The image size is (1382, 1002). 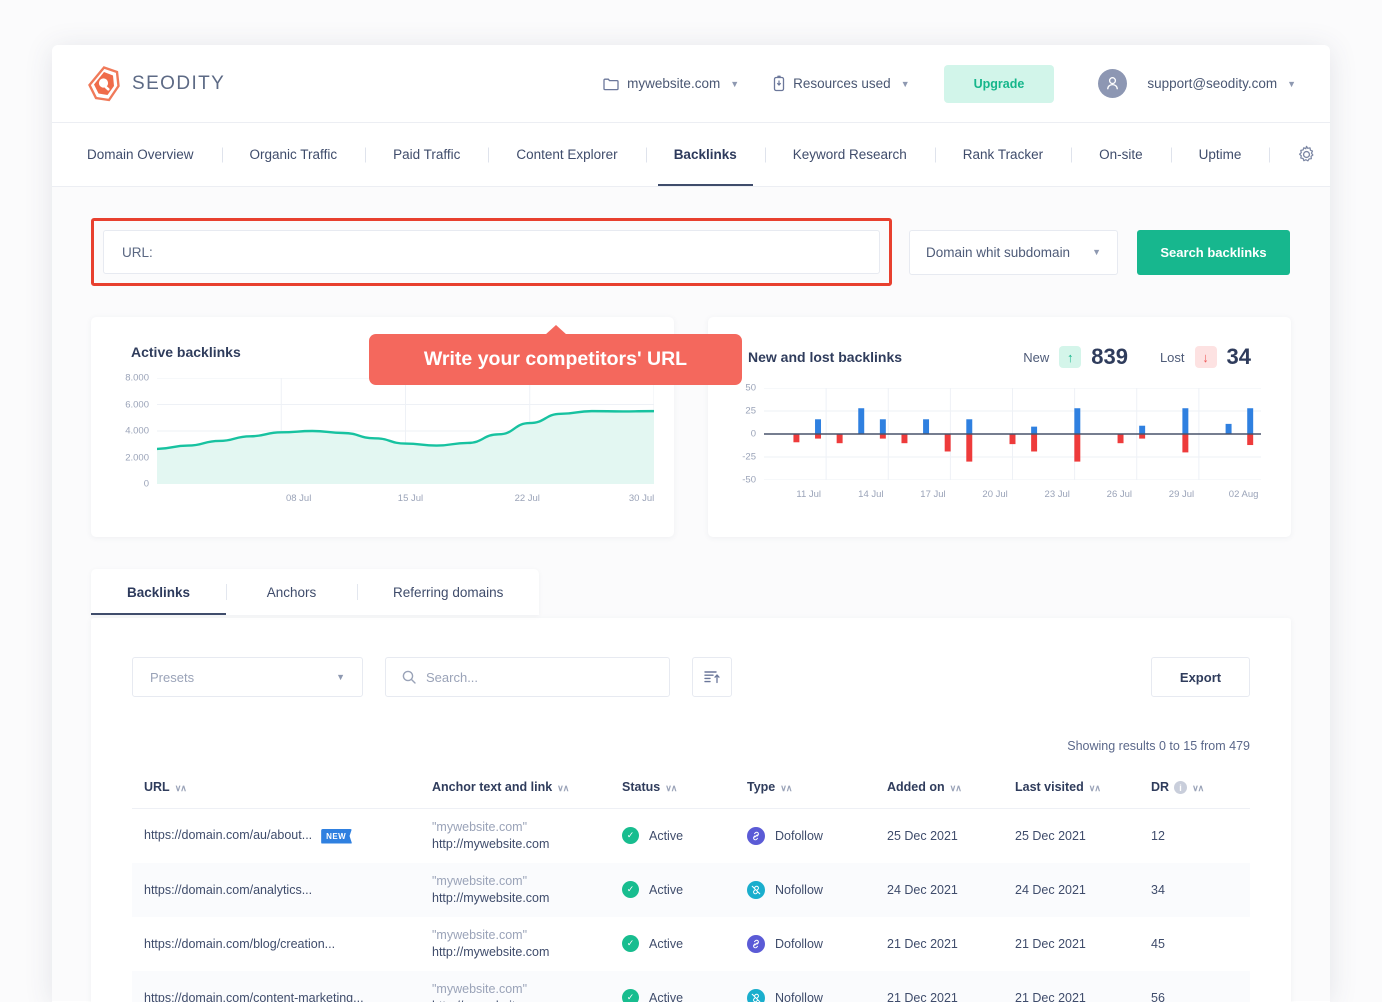 What do you see at coordinates (1070, 357) in the screenshot?
I see `arrow-up-icon: ↑` at bounding box center [1070, 357].